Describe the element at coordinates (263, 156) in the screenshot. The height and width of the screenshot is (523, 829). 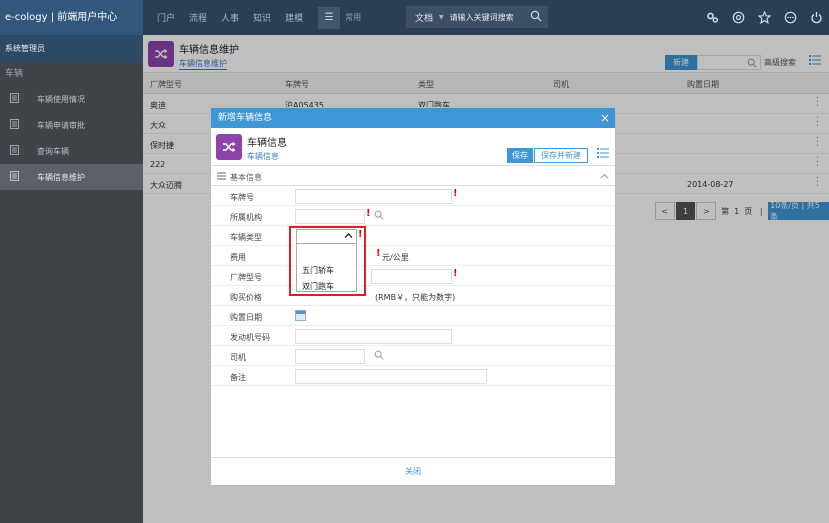
I see `form-tab: 车辆信息` at that location.